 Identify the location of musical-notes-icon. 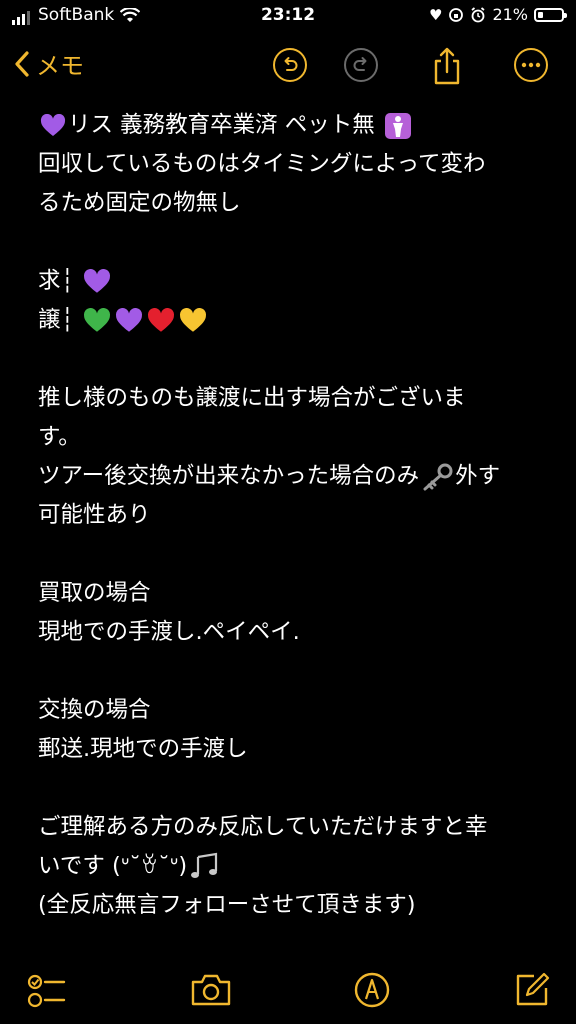
(204, 865).